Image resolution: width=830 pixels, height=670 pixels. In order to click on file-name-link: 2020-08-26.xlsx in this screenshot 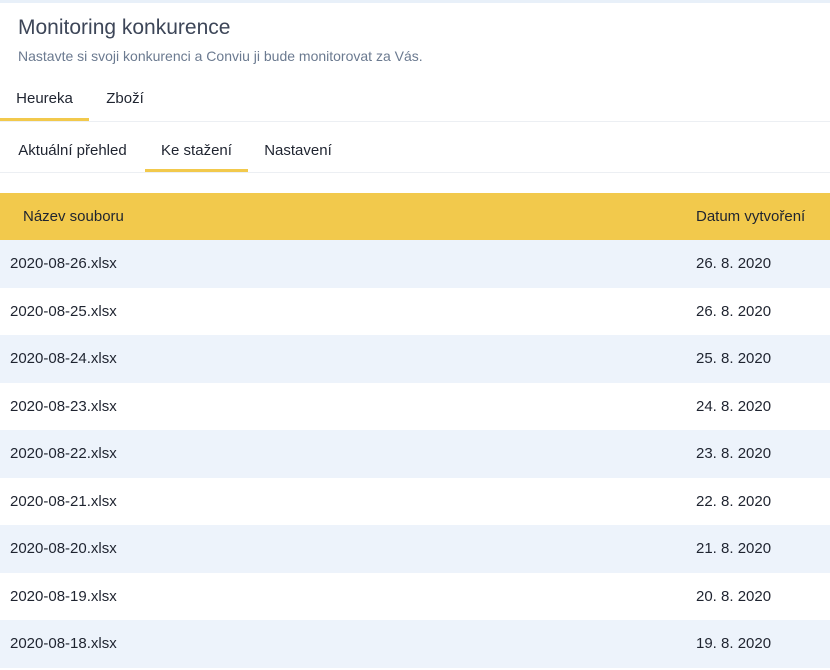, I will do `click(63, 263)`.